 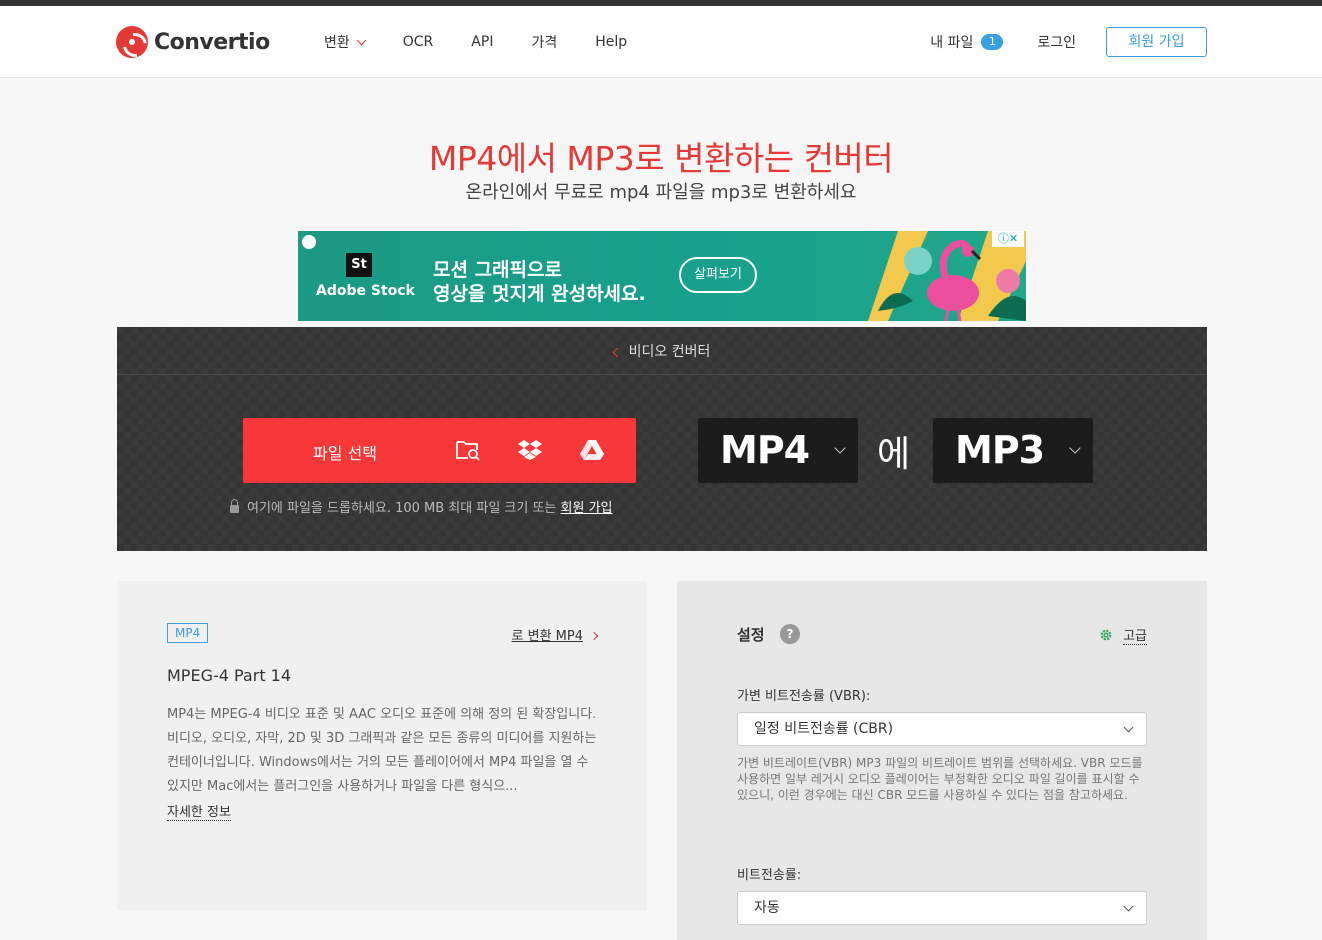 I want to click on vbr-select-value: 일정 비트전송률 (CBR), so click(x=824, y=729).